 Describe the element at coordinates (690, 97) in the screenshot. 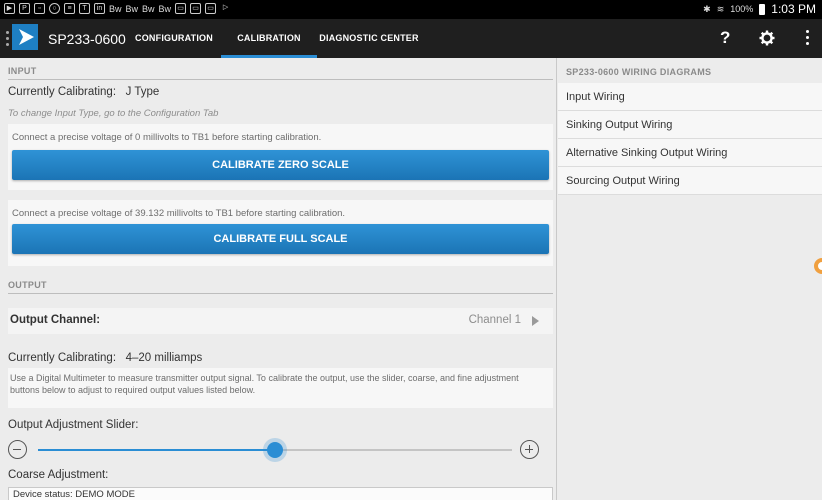

I see `wiring-item-input: Input Wiring` at that location.